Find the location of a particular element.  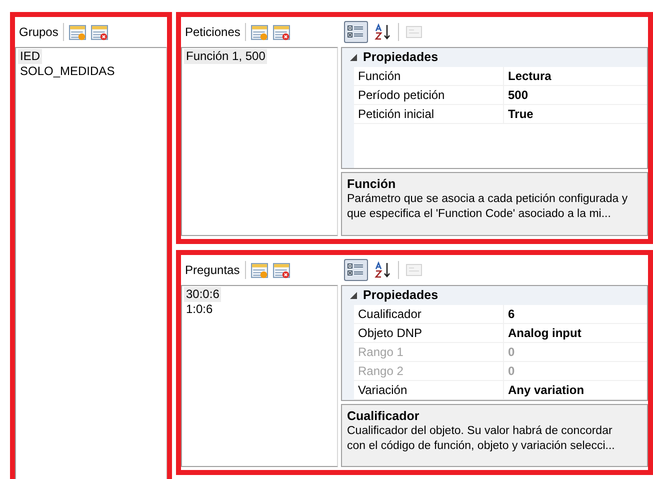

property-value: Any variation is located at coordinates (575, 390).